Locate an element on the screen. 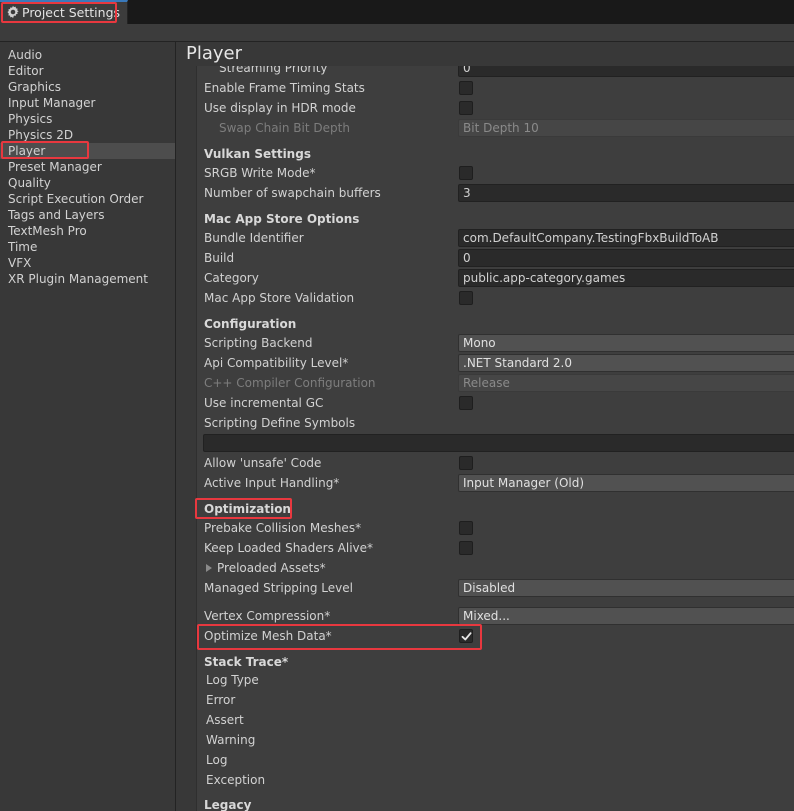 This screenshot has height=811, width=794. incremental-gc-row: Use incremental GC is located at coordinates (495, 403).